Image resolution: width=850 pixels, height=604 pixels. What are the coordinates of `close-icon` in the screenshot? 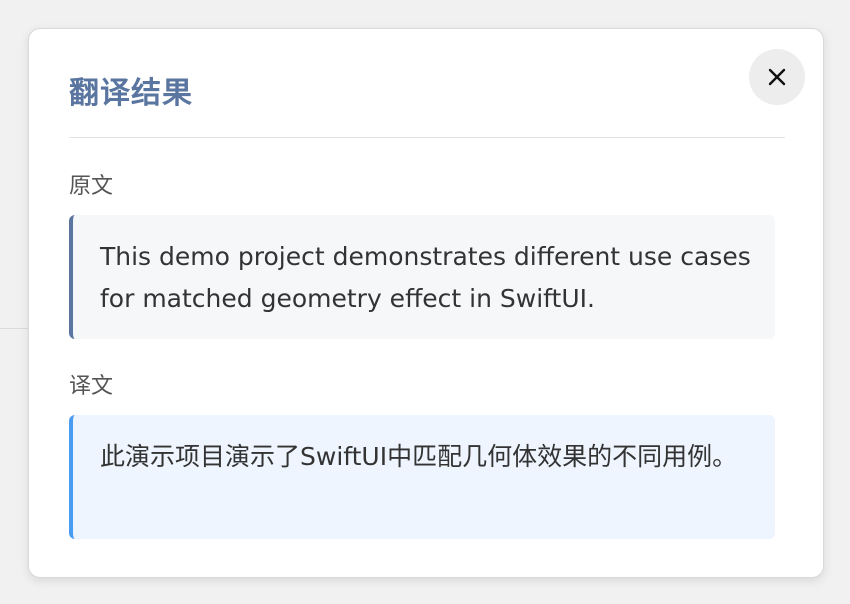 It's located at (777, 77).